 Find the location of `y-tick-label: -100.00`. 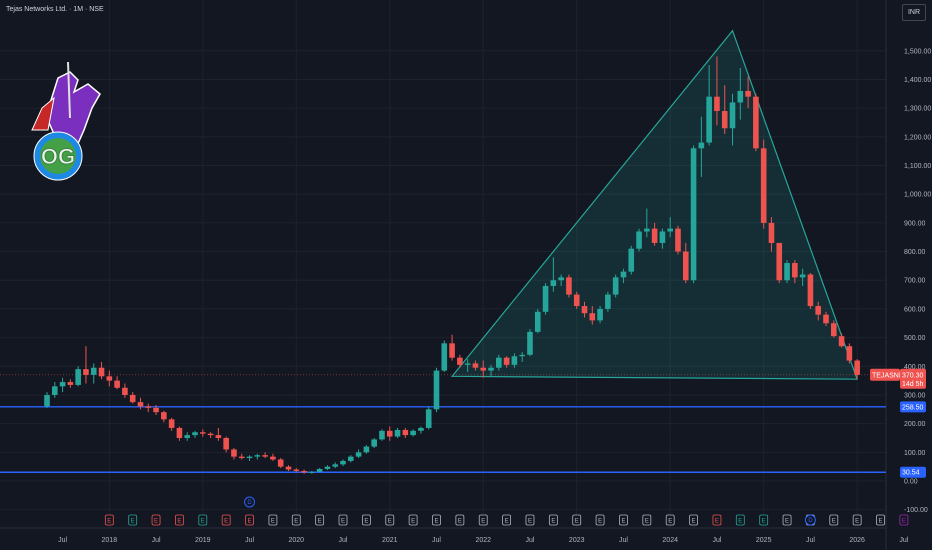

y-tick-label: -100.00 is located at coordinates (916, 510).